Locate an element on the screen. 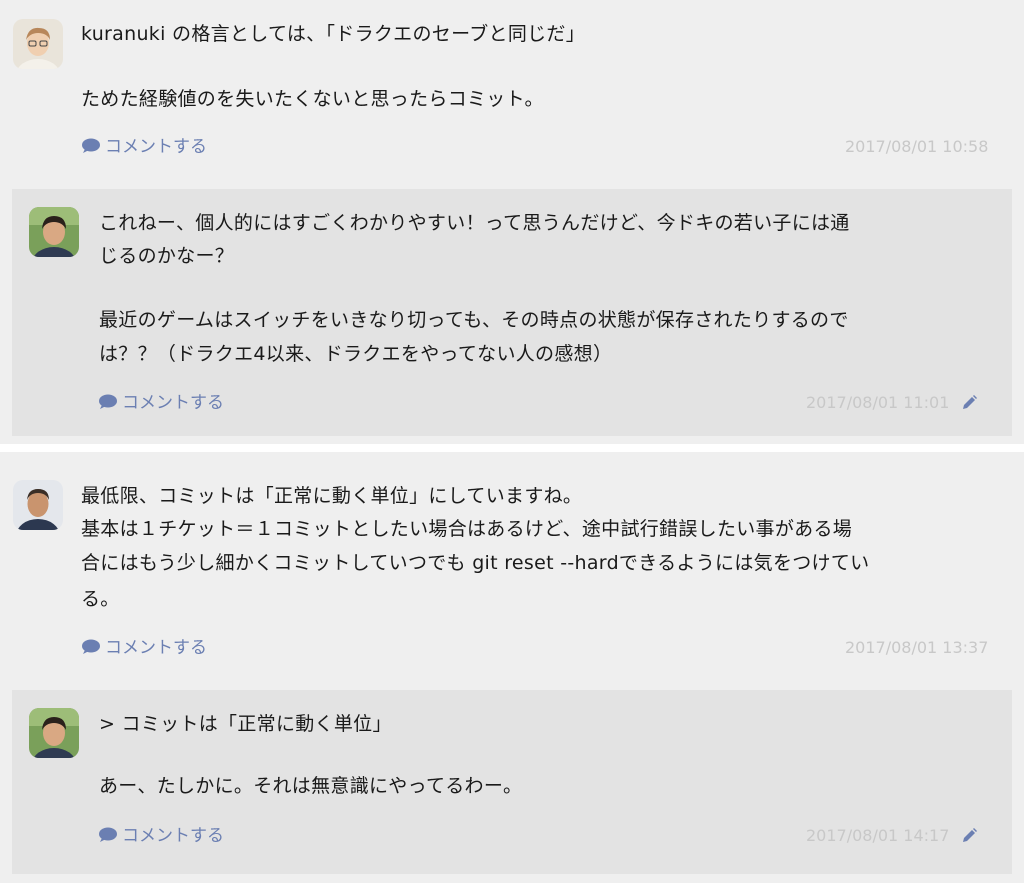 The height and width of the screenshot is (883, 1024). reply-text-line: > コミットは「正常に動く単位」 is located at coordinates (245, 724).